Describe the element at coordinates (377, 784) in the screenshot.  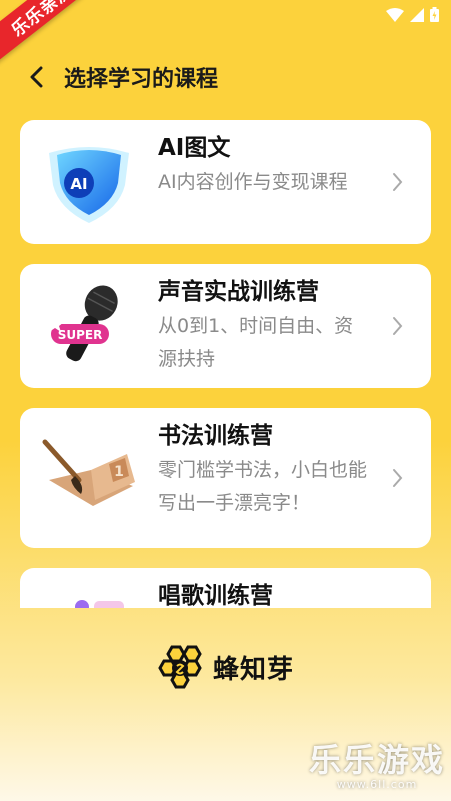
I see `watermark-url: www.6ll.com` at that location.